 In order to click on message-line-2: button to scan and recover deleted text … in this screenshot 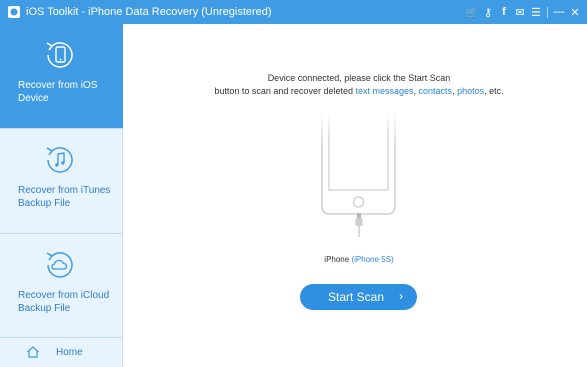, I will do `click(359, 91)`.